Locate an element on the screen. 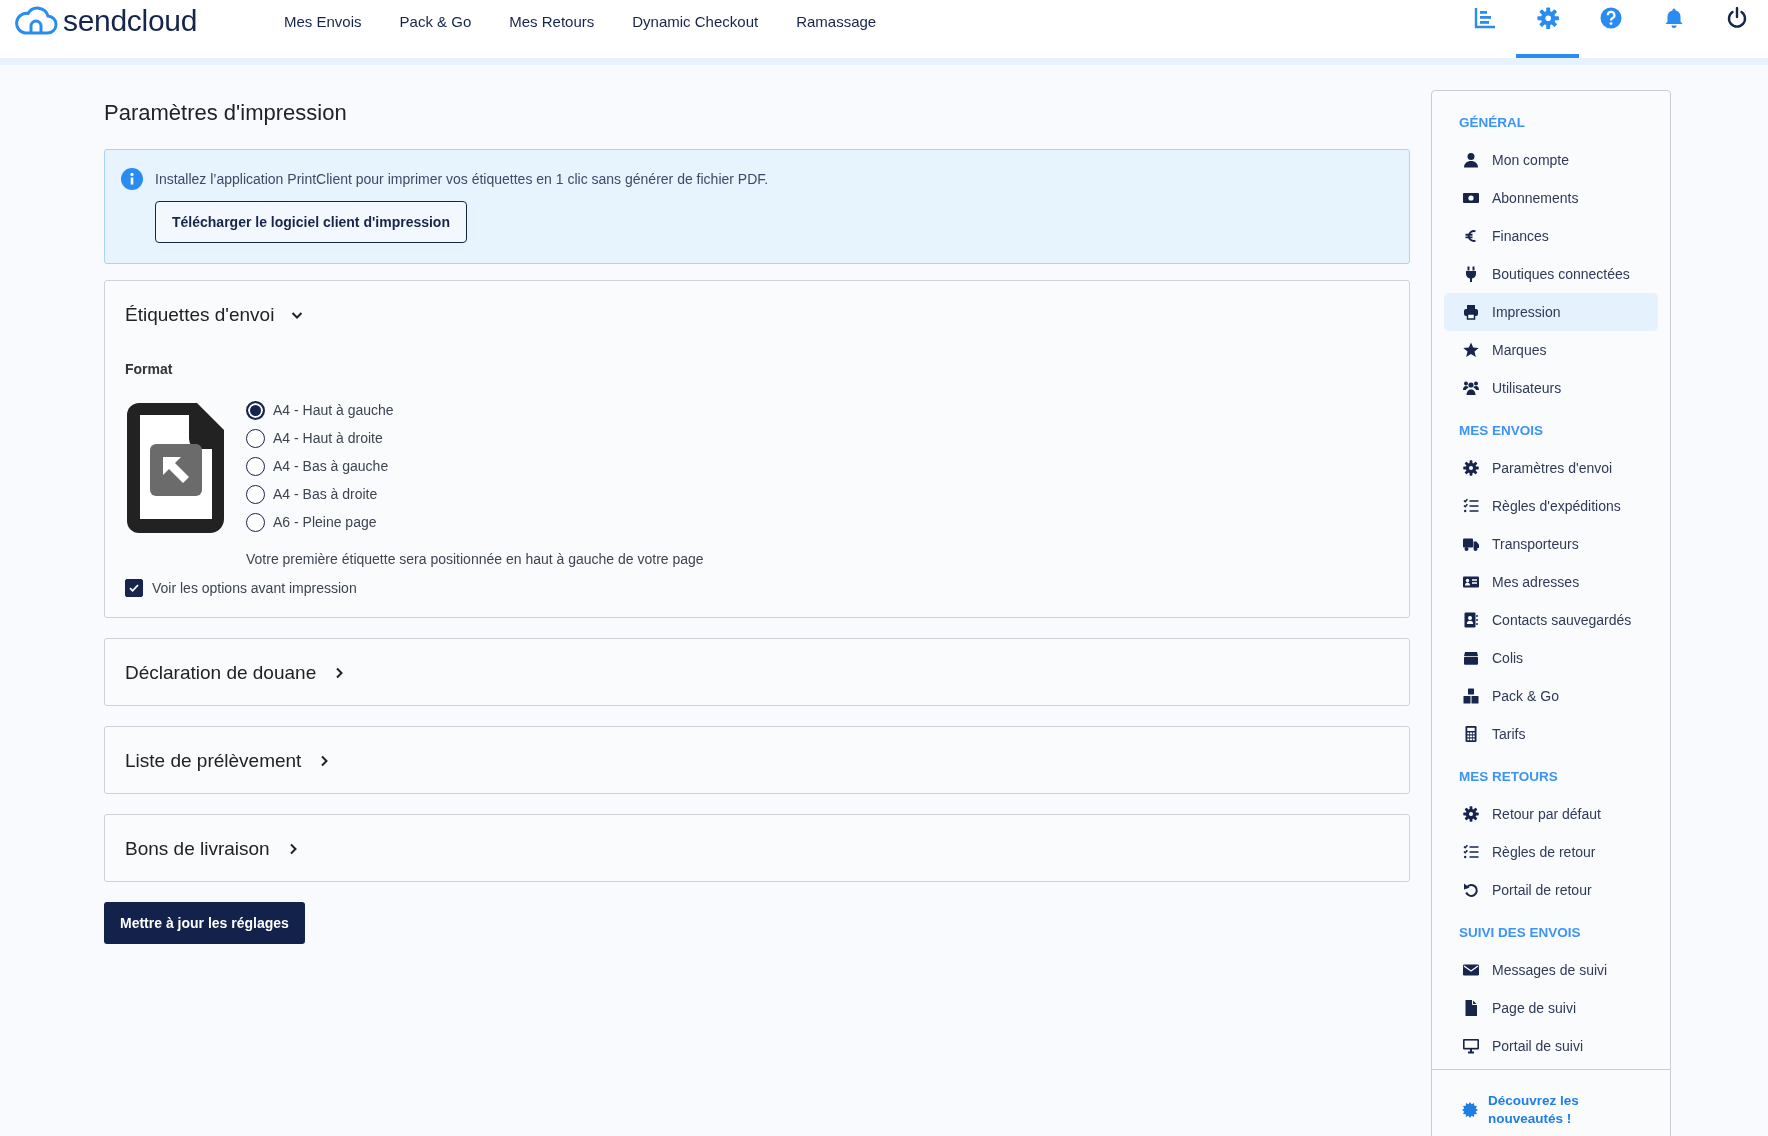 This screenshot has width=1768, height=1136. stacked-boxes-icon is located at coordinates (1471, 696).